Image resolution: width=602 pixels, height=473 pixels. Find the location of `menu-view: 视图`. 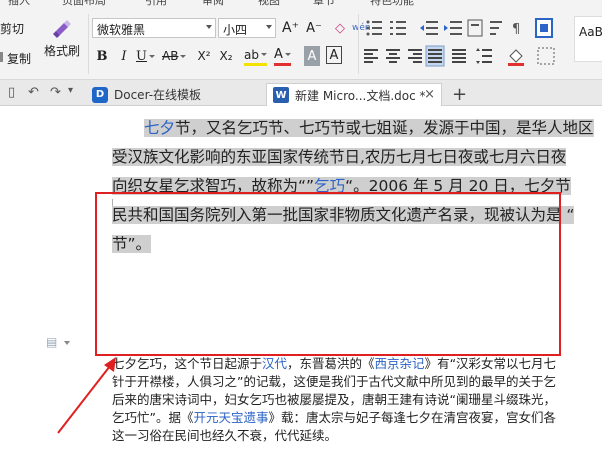

menu-view: 视图 is located at coordinates (269, 4).